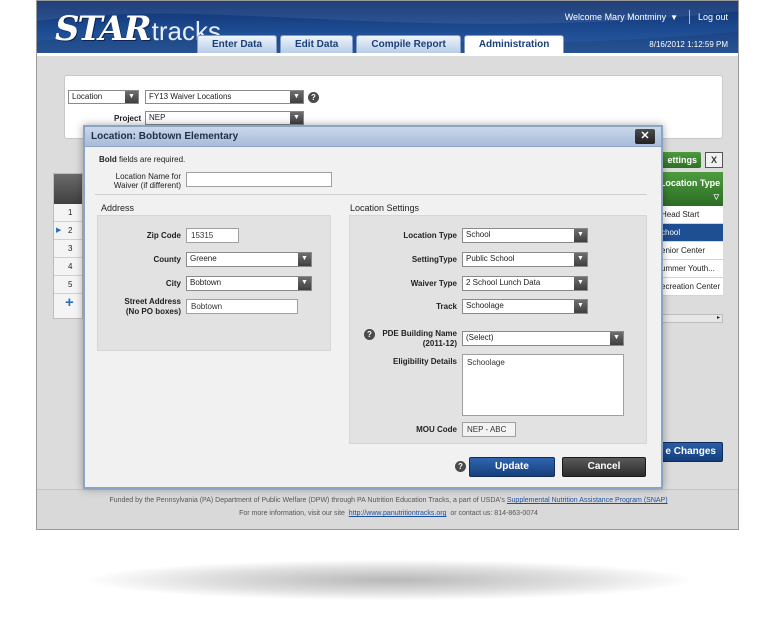  Describe the element at coordinates (173, 283) in the screenshot. I see `city-label: City` at that location.